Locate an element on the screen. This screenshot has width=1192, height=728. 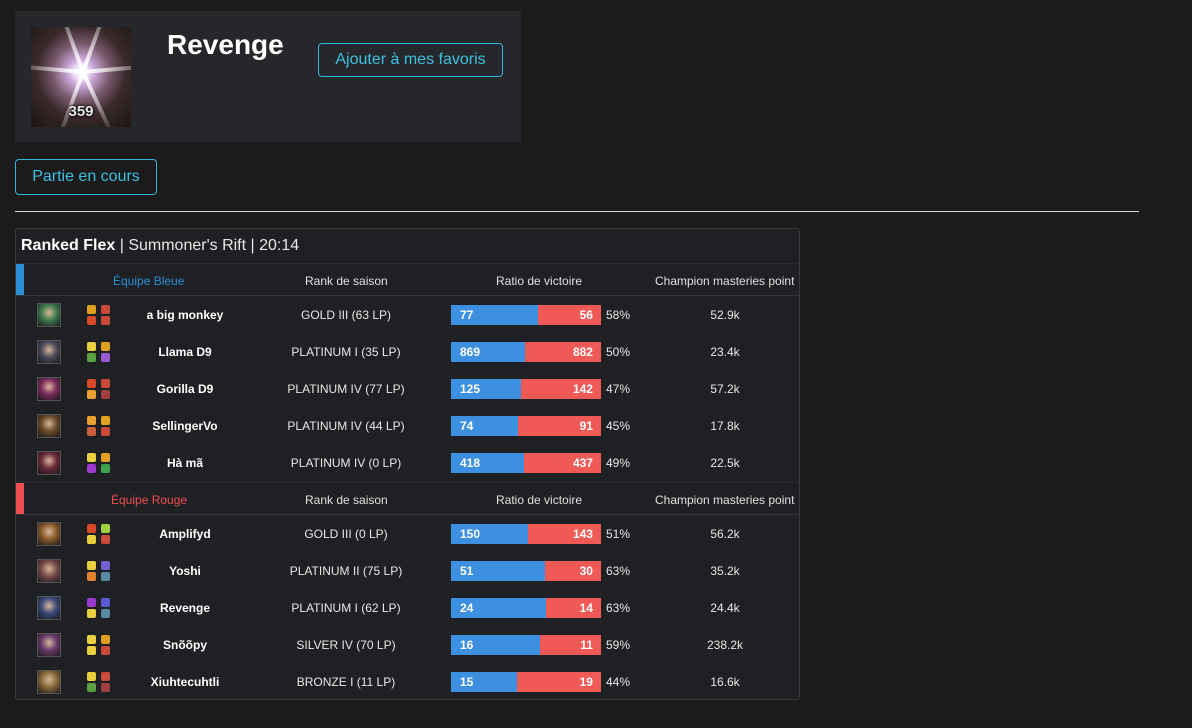
queue-type: Ranked Flex is located at coordinates (68, 245).